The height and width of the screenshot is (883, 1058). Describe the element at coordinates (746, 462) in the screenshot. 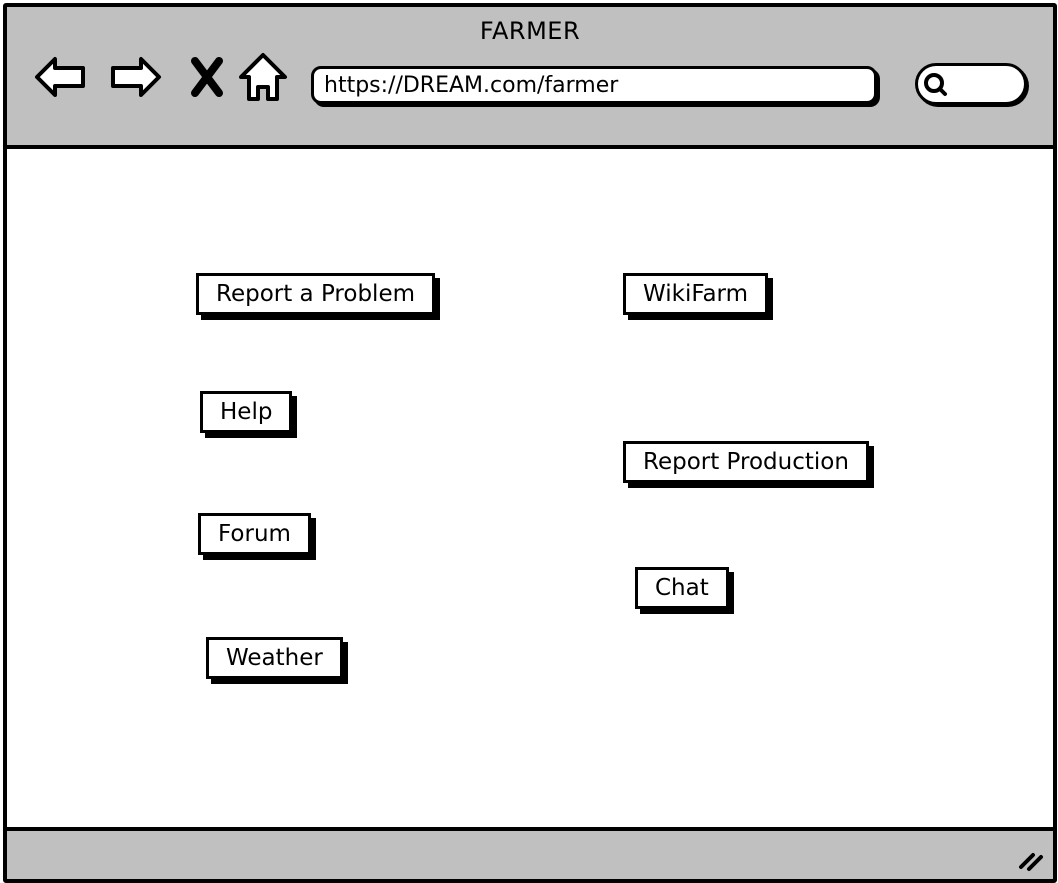

I see `report-production-button: Report Production` at that location.